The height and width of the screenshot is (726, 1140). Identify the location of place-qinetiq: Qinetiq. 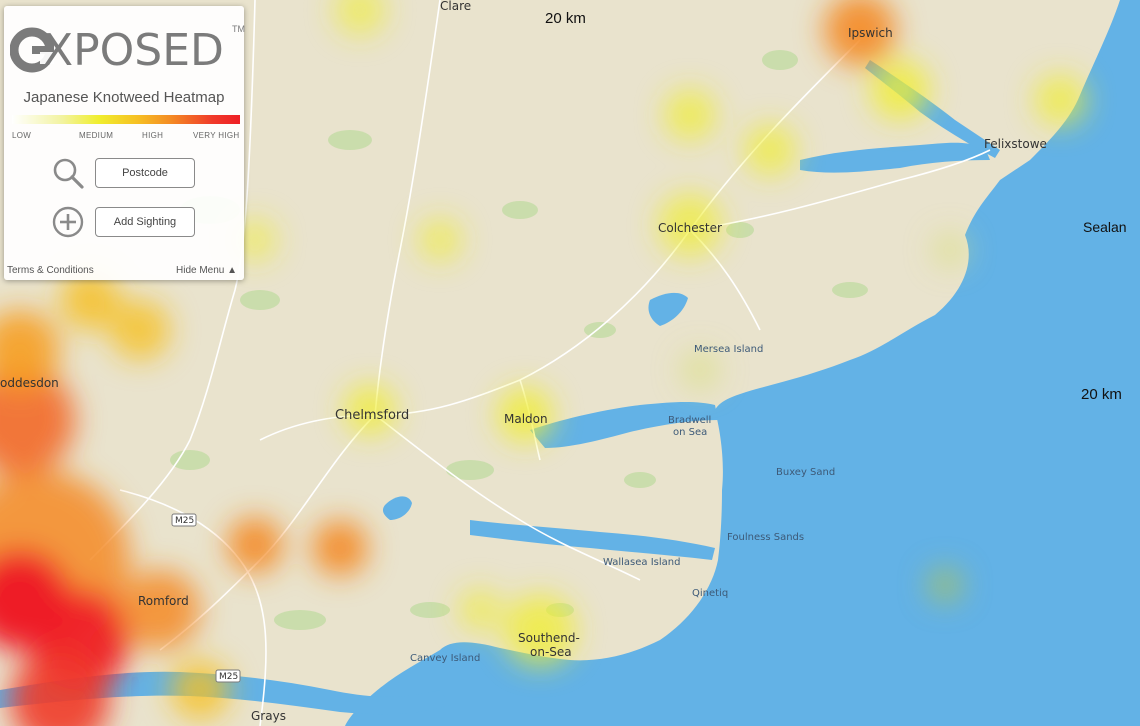
(710, 593).